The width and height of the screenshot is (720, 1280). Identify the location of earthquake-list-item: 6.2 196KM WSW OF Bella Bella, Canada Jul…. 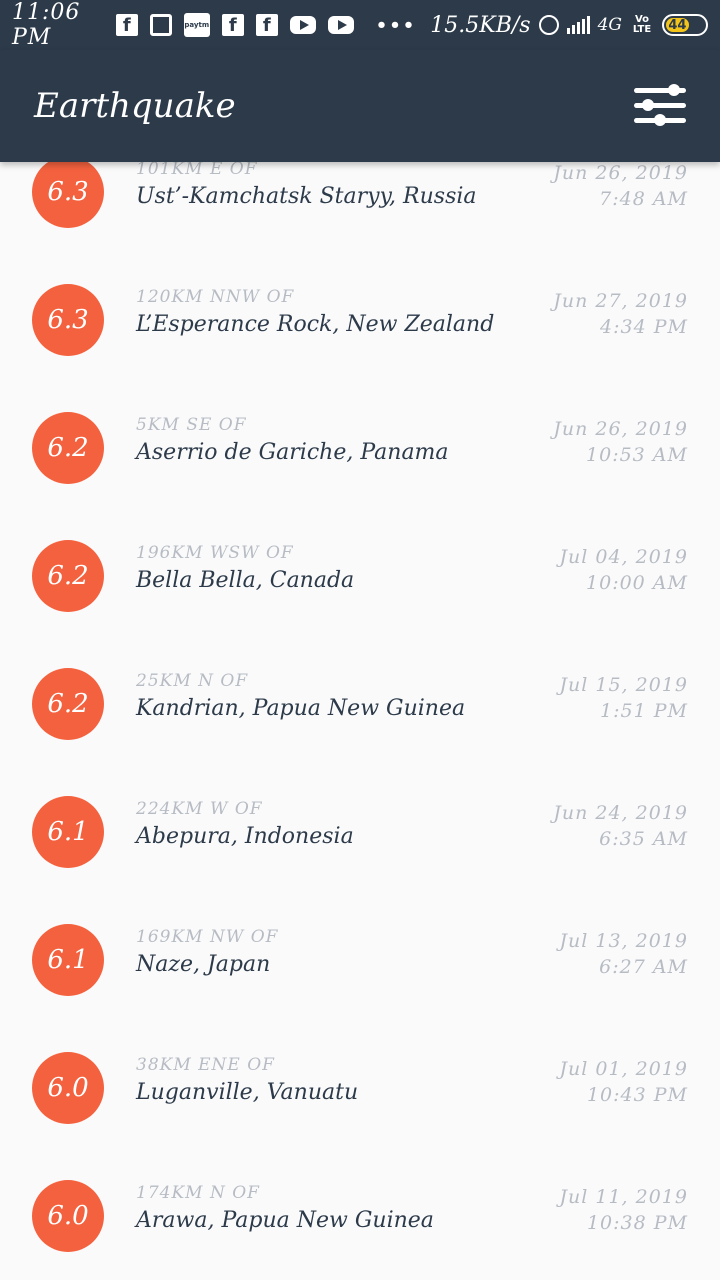
(360, 576).